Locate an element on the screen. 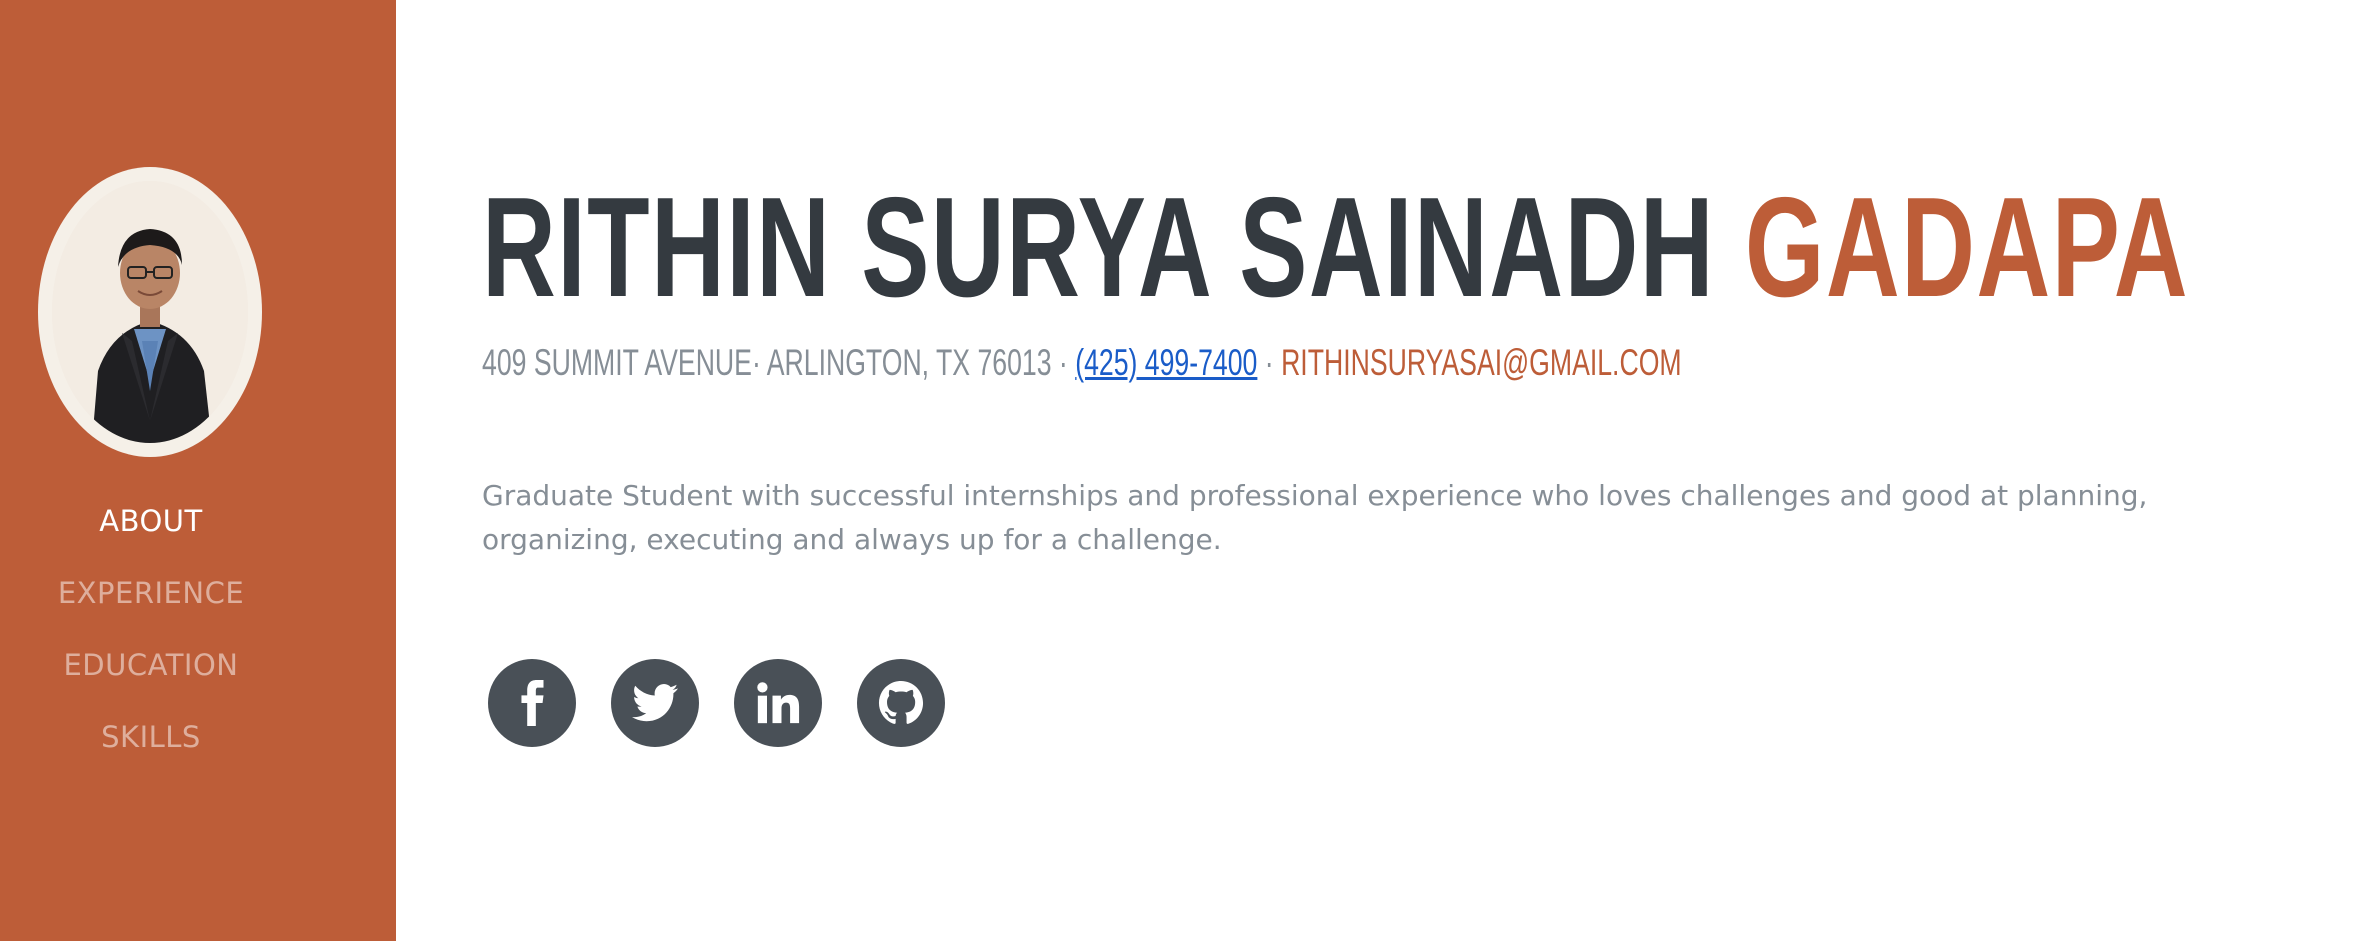 The width and height of the screenshot is (2375, 941). twitter-icon is located at coordinates (655, 703).